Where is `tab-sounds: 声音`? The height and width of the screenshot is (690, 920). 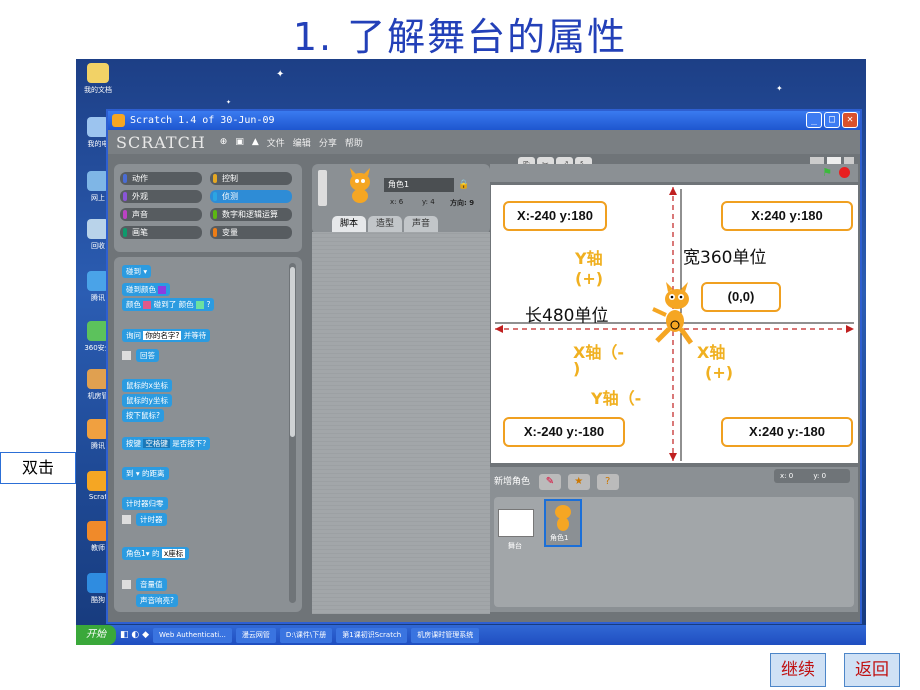
tab-sounds: 声音 is located at coordinates (421, 224).